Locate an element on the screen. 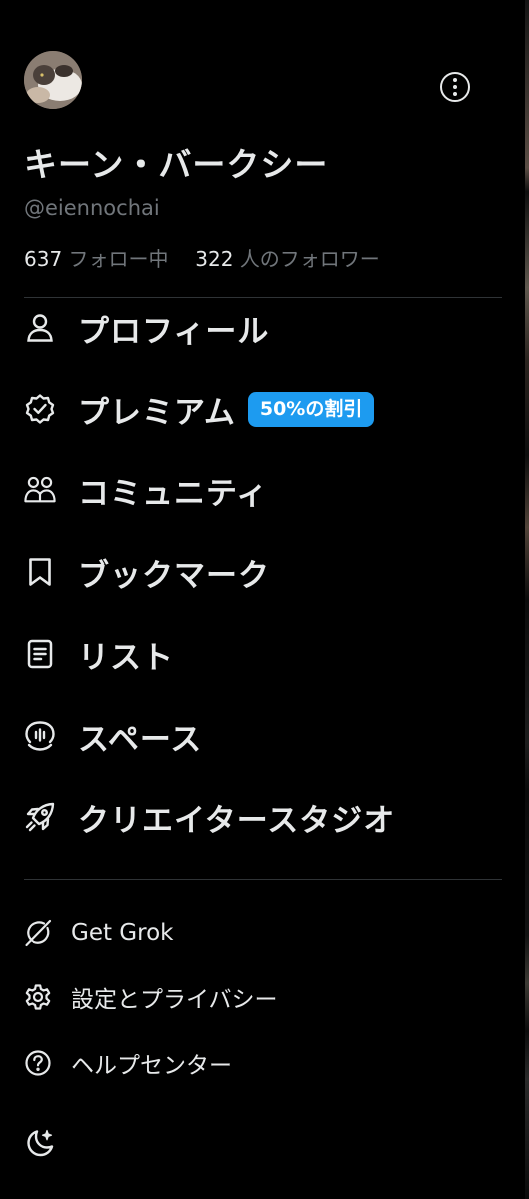  display-theme-button is located at coordinates (40, 1143).